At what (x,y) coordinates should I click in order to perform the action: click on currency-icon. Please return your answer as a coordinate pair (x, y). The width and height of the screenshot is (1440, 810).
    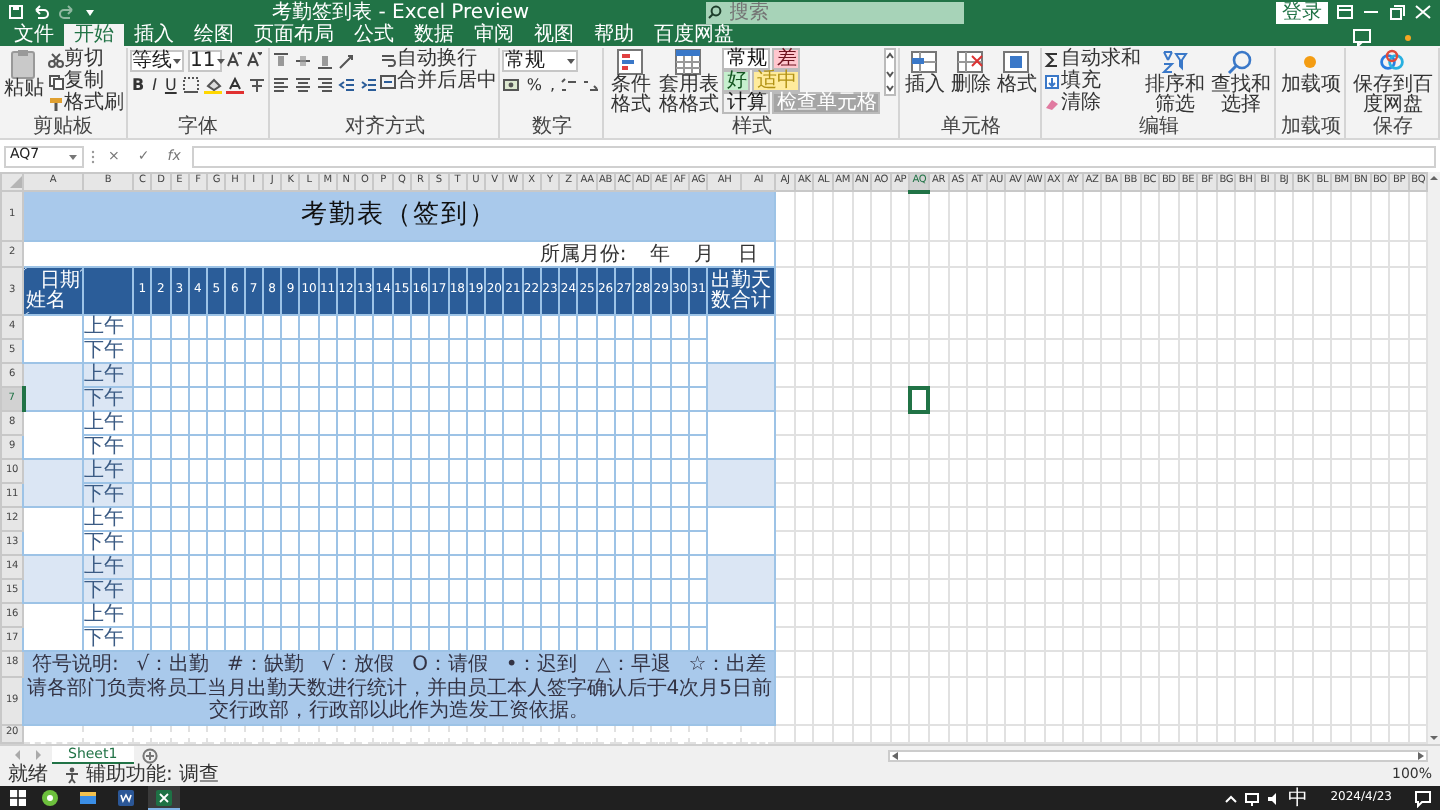
    Looking at the image, I should click on (511, 84).